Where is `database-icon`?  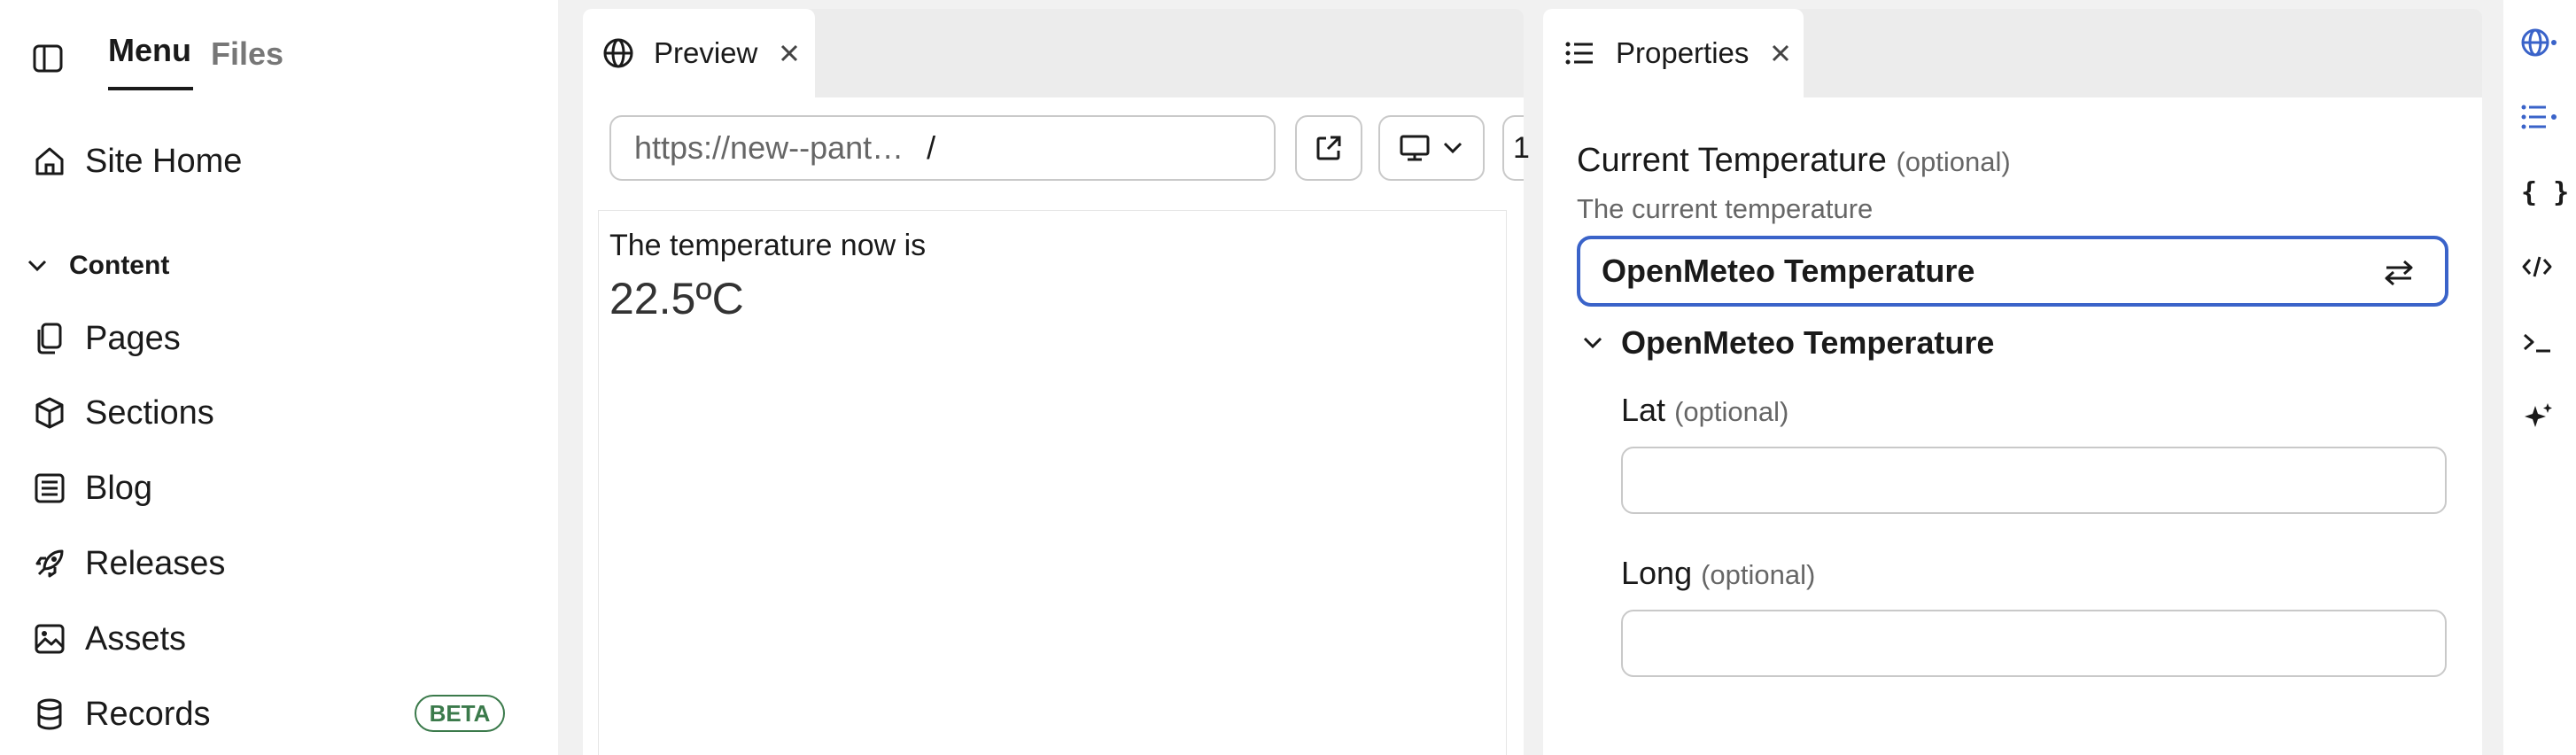
database-icon is located at coordinates (49, 714).